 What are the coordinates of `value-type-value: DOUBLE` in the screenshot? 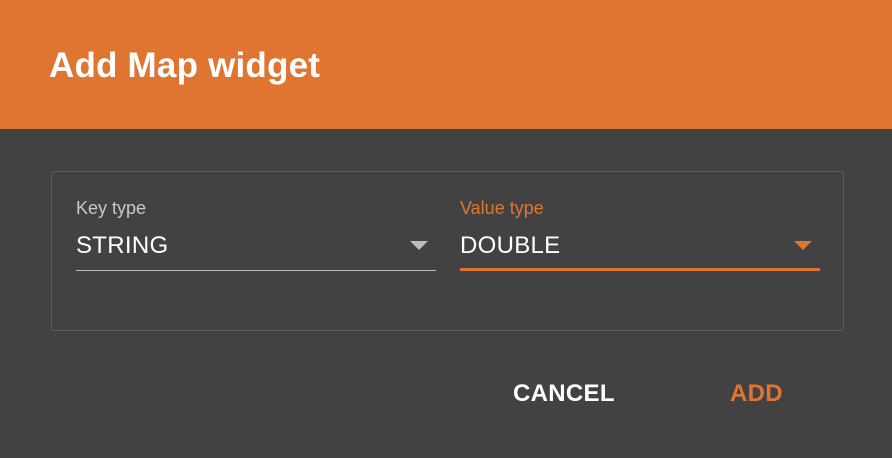 It's located at (510, 245).